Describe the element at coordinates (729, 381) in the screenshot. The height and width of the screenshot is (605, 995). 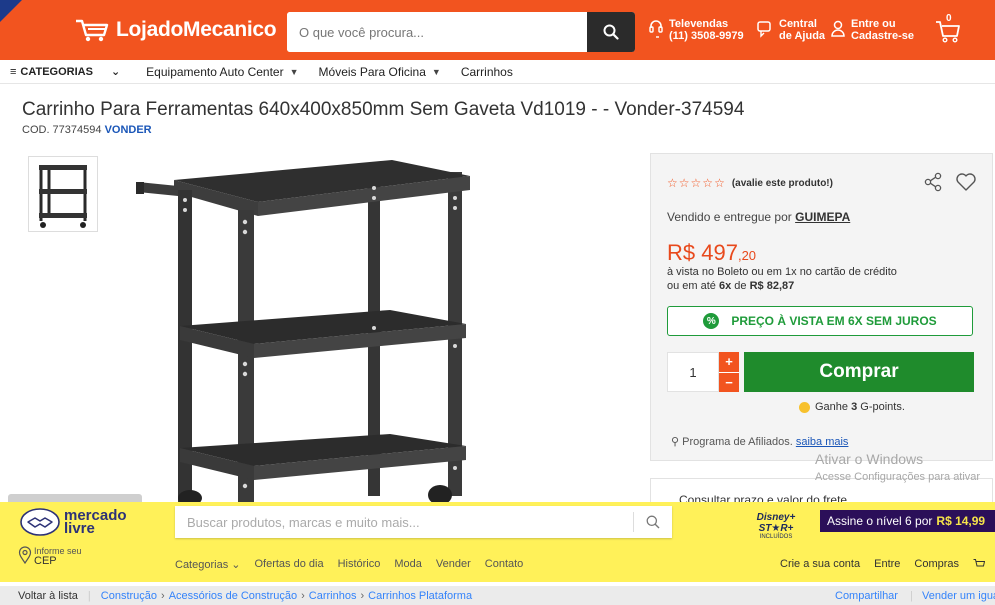
I see `decrease-quantity-button: −` at that location.